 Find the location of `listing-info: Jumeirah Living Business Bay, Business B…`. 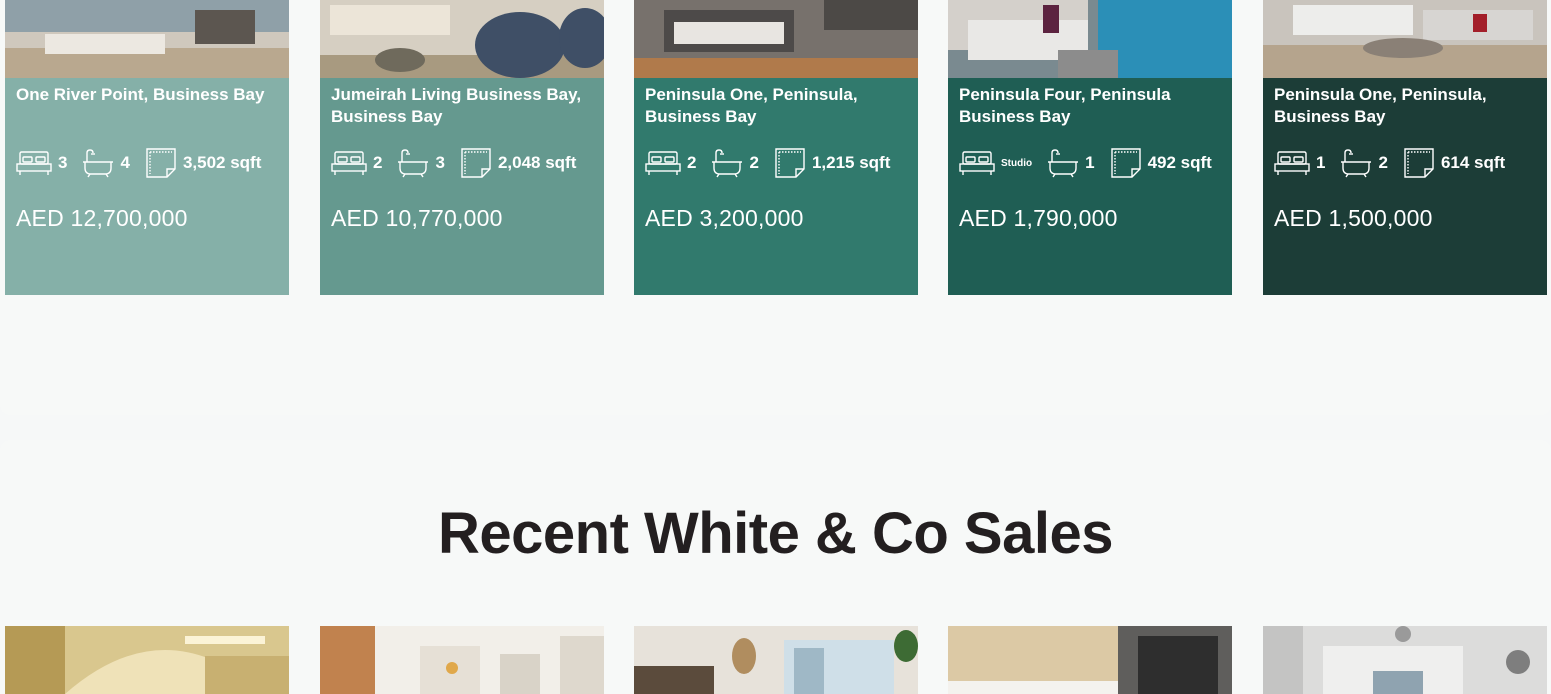

listing-info: Jumeirah Living Business Bay, Business B… is located at coordinates (462, 186).